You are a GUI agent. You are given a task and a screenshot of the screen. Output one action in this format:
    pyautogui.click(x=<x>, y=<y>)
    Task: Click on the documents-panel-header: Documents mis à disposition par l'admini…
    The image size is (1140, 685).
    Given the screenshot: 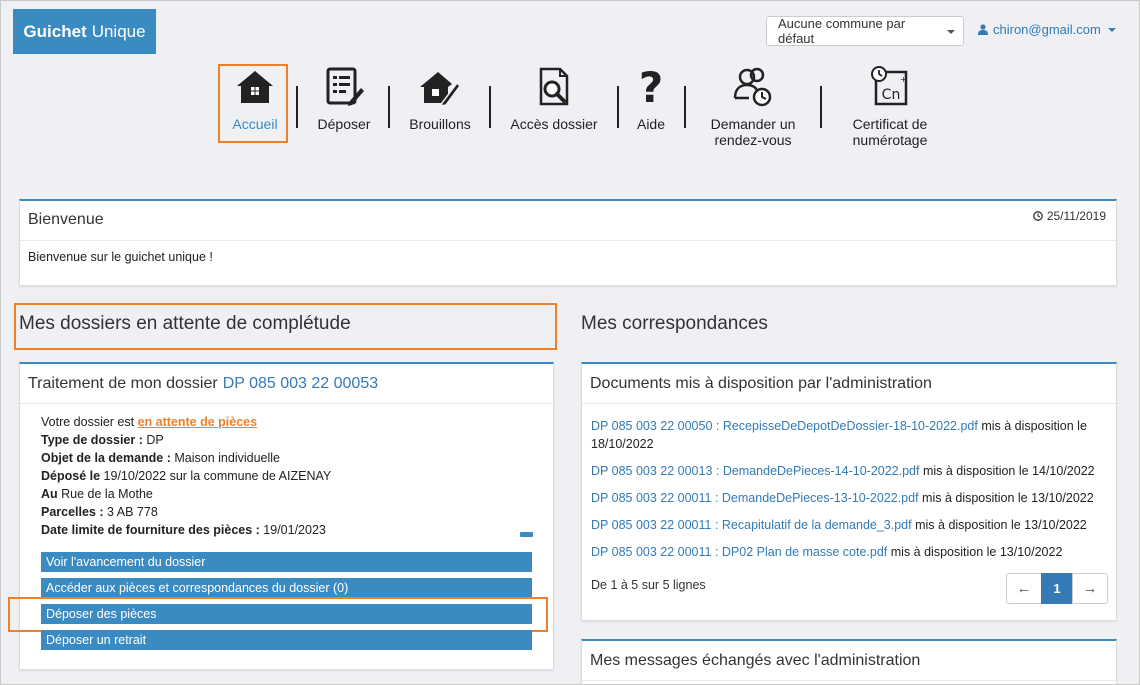 What is the action you would take?
    pyautogui.click(x=849, y=384)
    